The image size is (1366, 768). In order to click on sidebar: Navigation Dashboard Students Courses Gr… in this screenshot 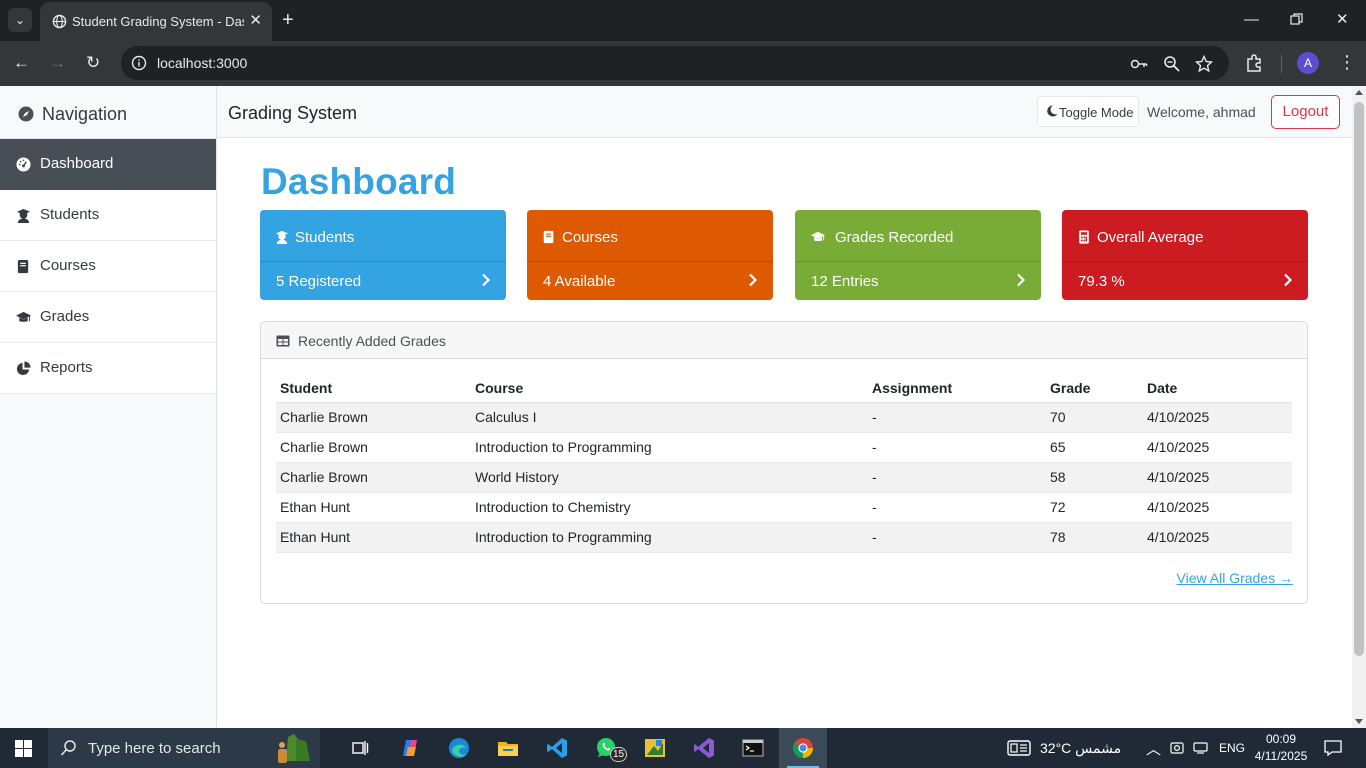, I will do `click(108, 407)`.